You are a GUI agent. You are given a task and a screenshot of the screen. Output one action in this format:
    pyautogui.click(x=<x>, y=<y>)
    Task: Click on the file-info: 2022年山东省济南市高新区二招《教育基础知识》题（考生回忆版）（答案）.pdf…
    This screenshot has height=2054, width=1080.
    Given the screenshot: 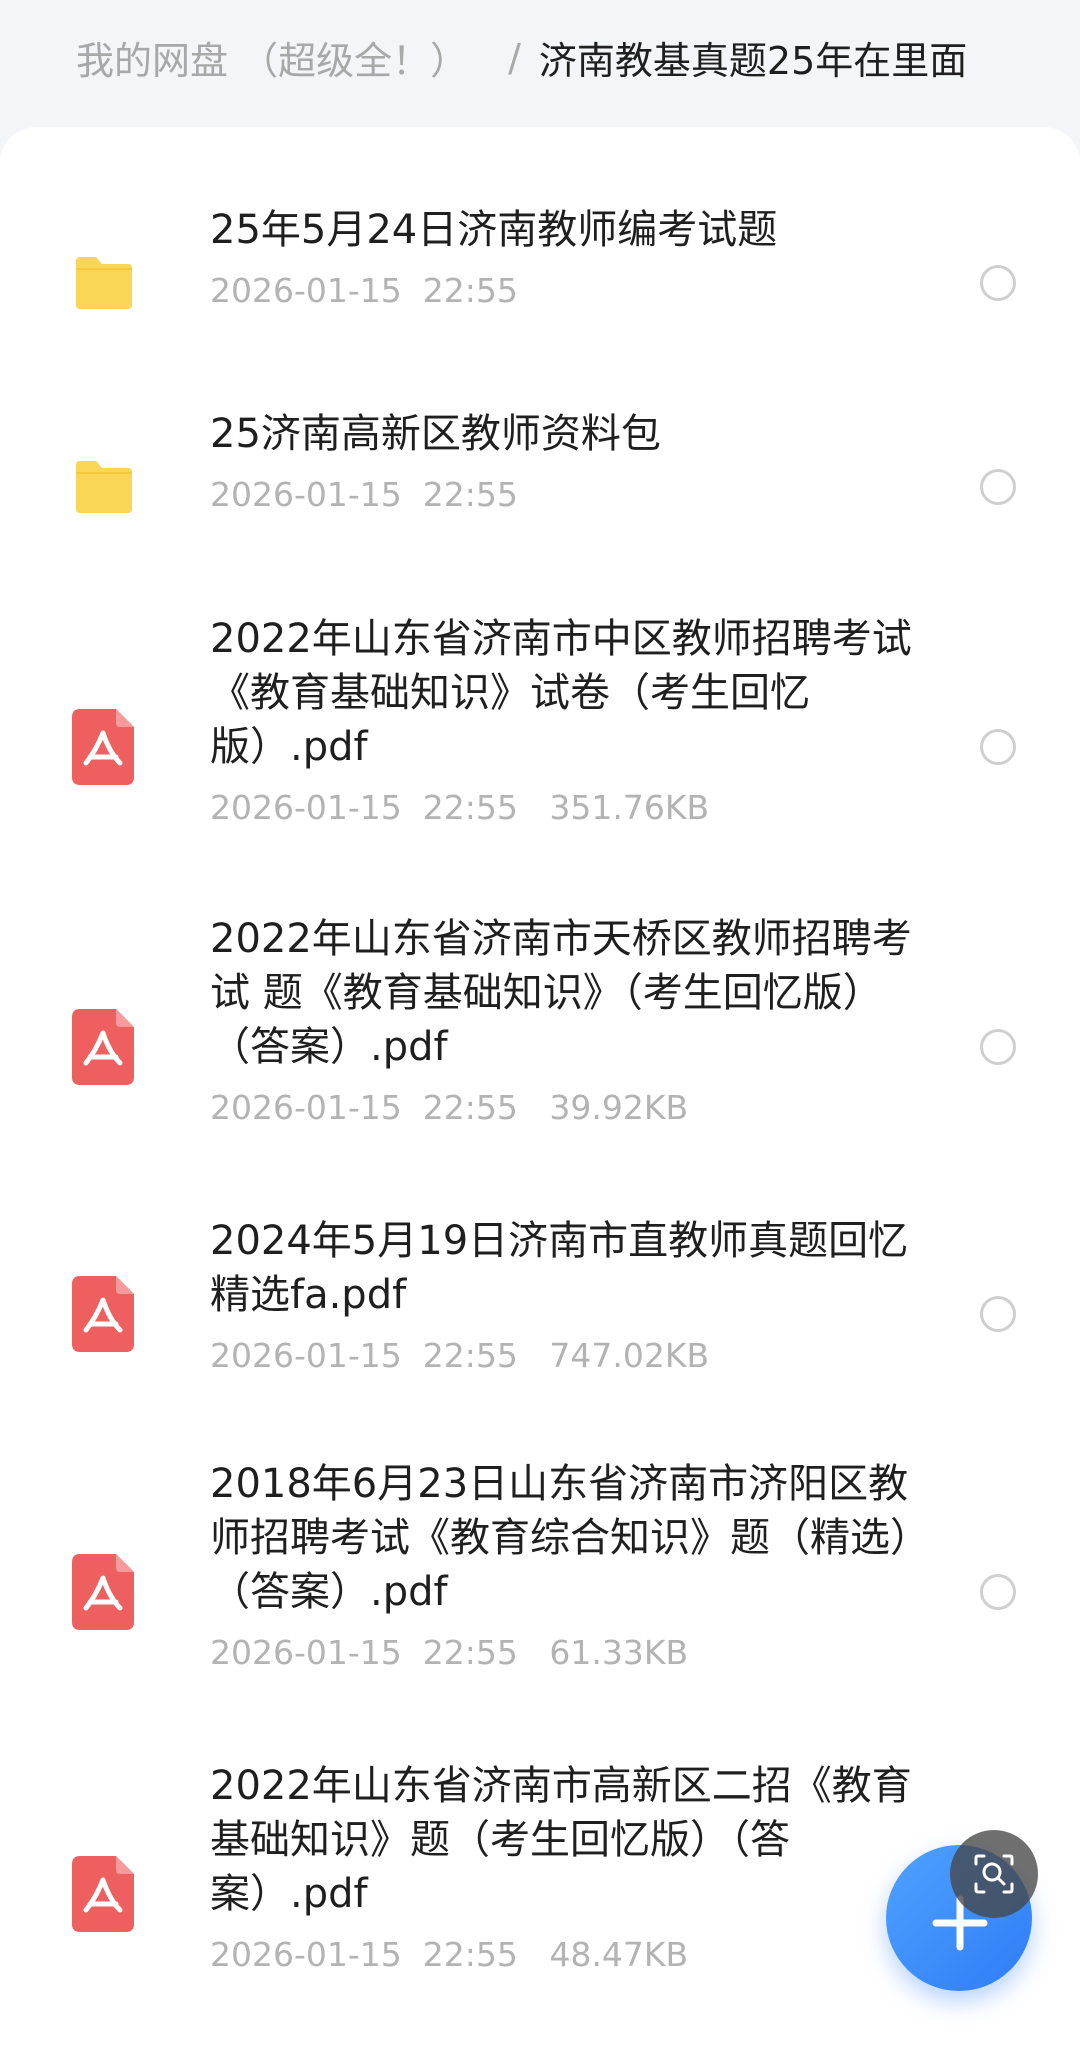 What is the action you would take?
    pyautogui.click(x=570, y=1868)
    